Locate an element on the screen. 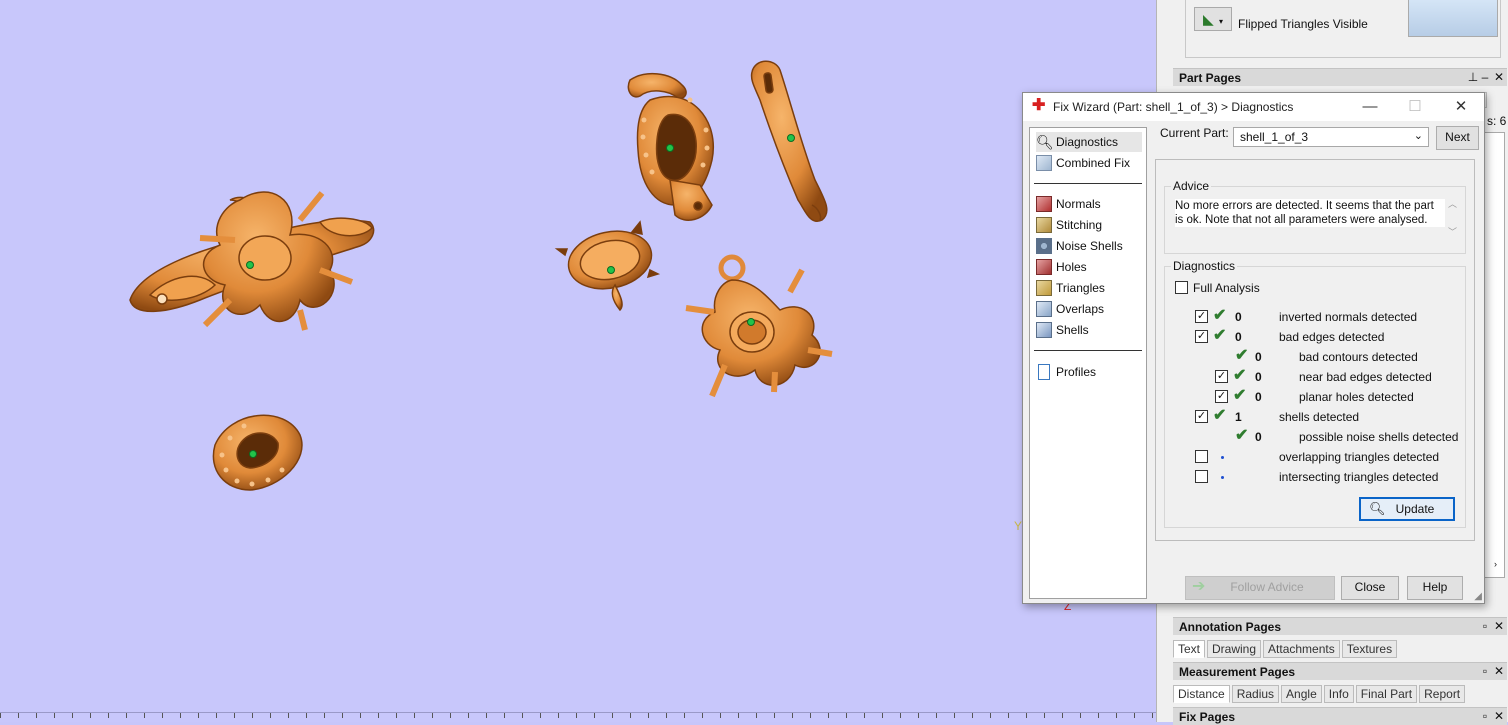  axis-y-glyph: Y is located at coordinates (1018, 526).